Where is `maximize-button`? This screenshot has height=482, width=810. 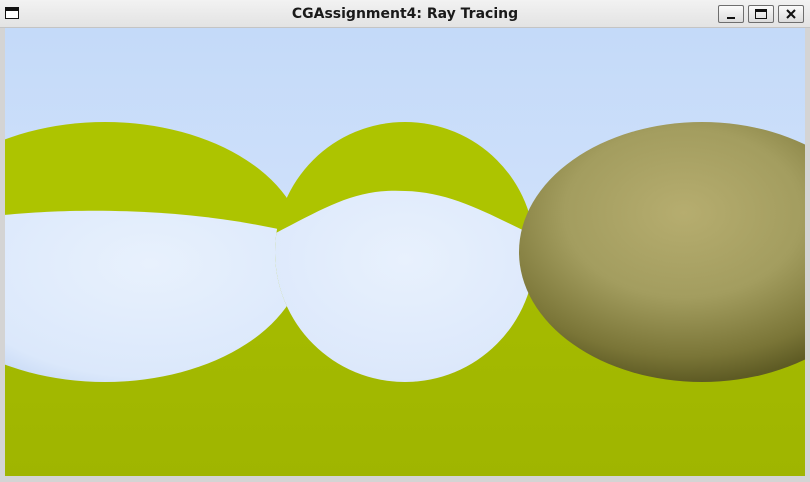
maximize-button is located at coordinates (761, 14).